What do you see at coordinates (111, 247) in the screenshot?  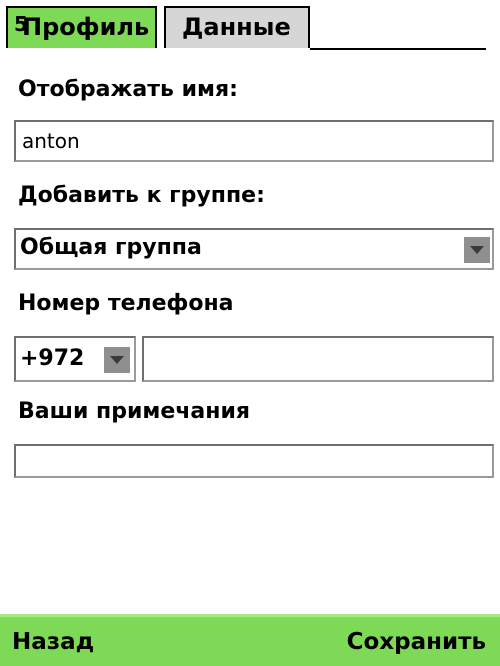 I see `group-select-value: Общая группа` at bounding box center [111, 247].